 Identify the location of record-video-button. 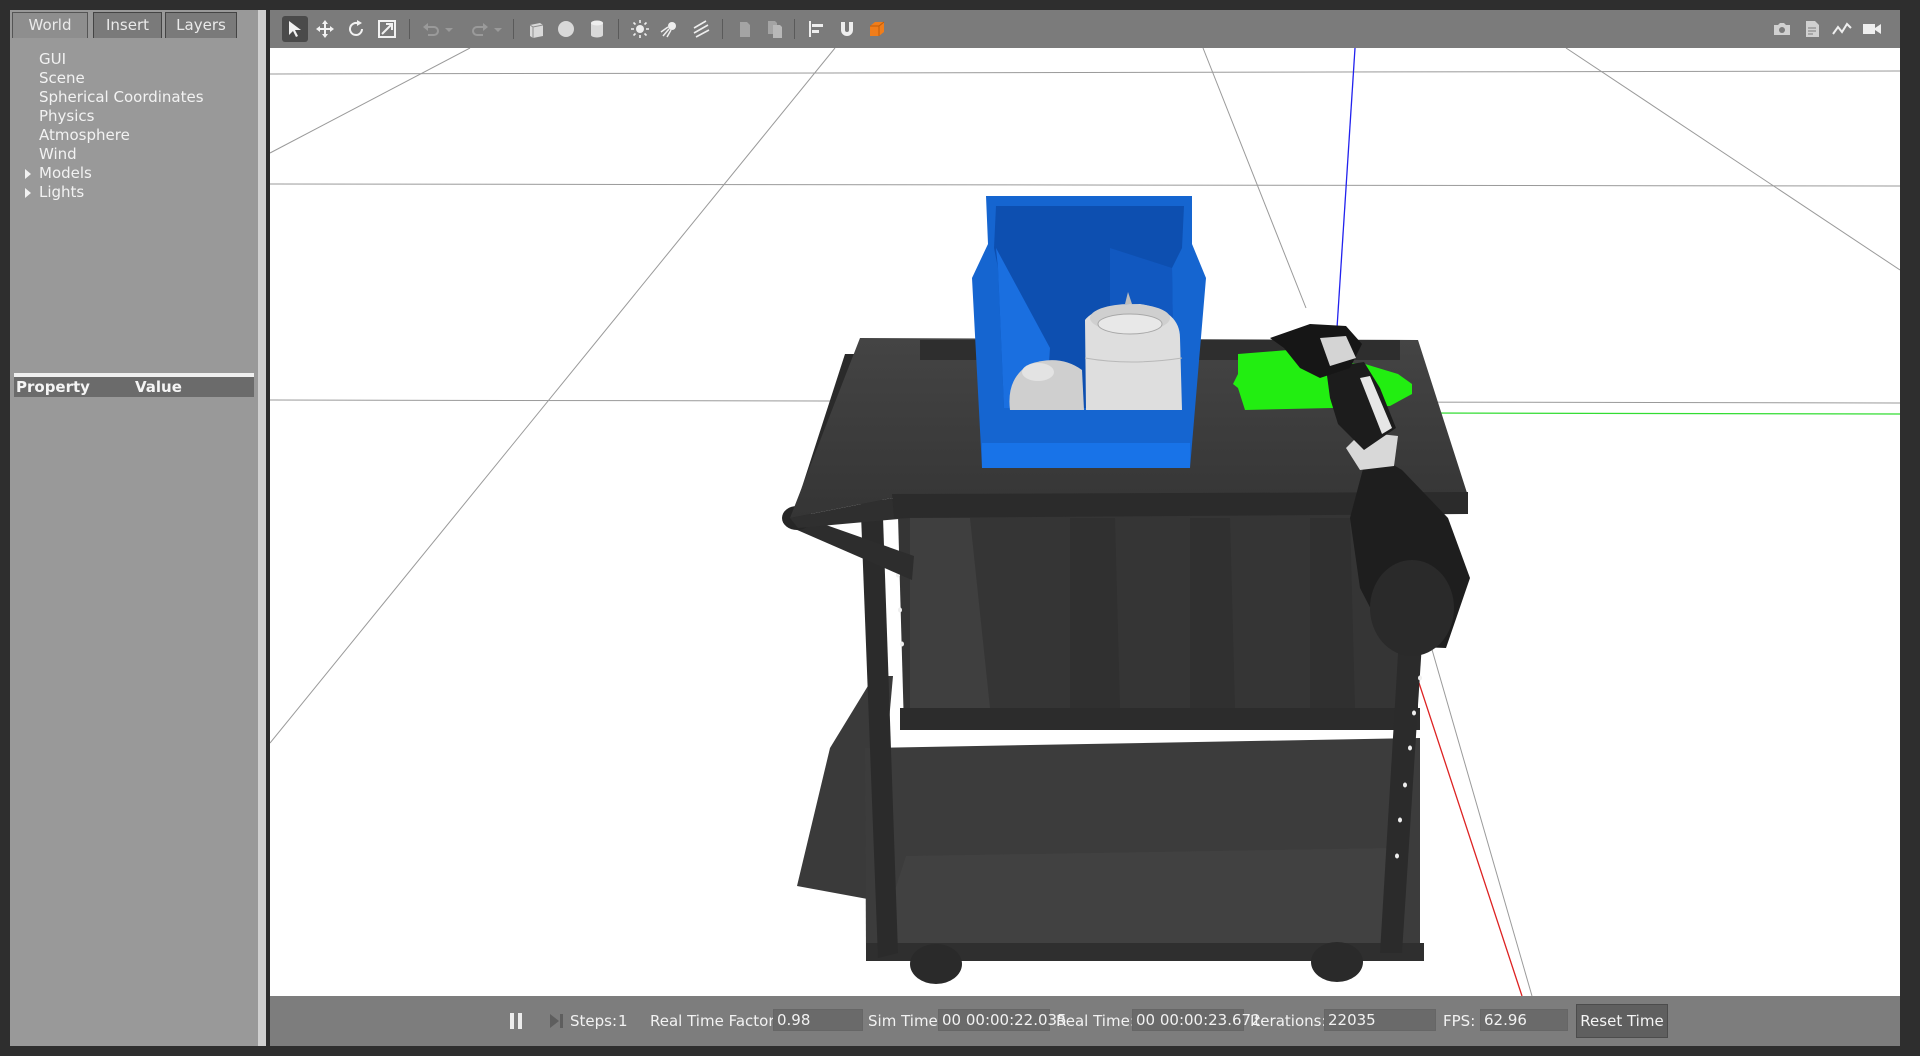
(1872, 29).